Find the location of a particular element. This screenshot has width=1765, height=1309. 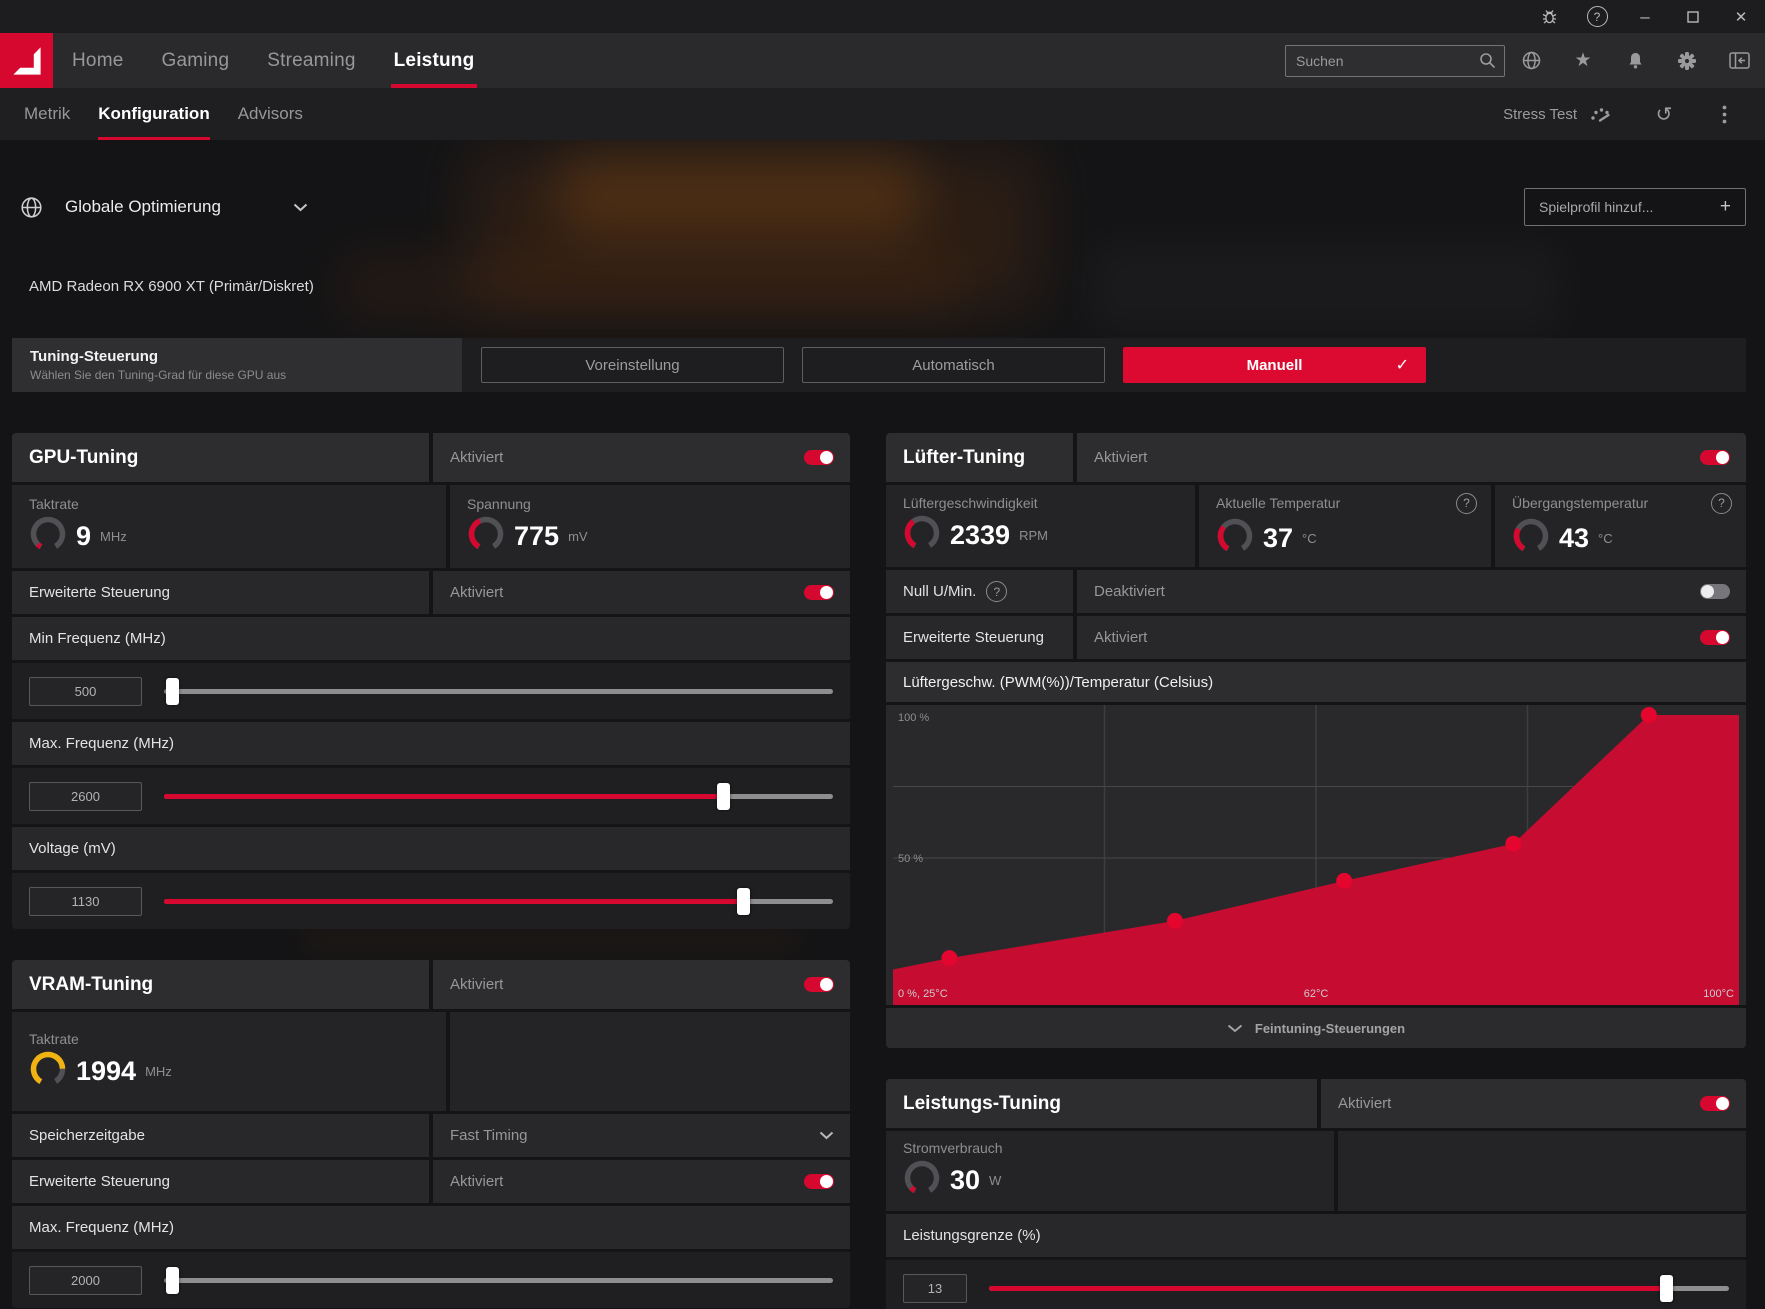

junction-temp-value: 43 is located at coordinates (1574, 537).